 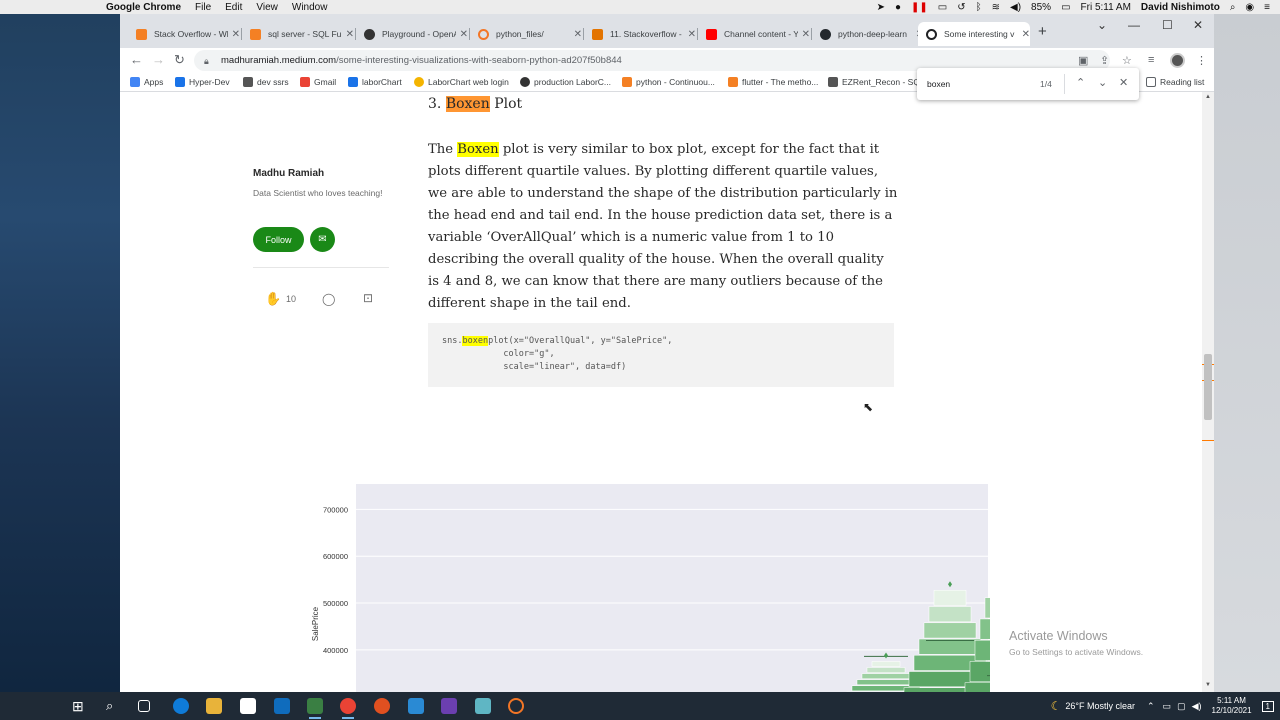 What do you see at coordinates (868, 34) in the screenshot?
I see `tab-github: python-deep-learn ✕` at bounding box center [868, 34].